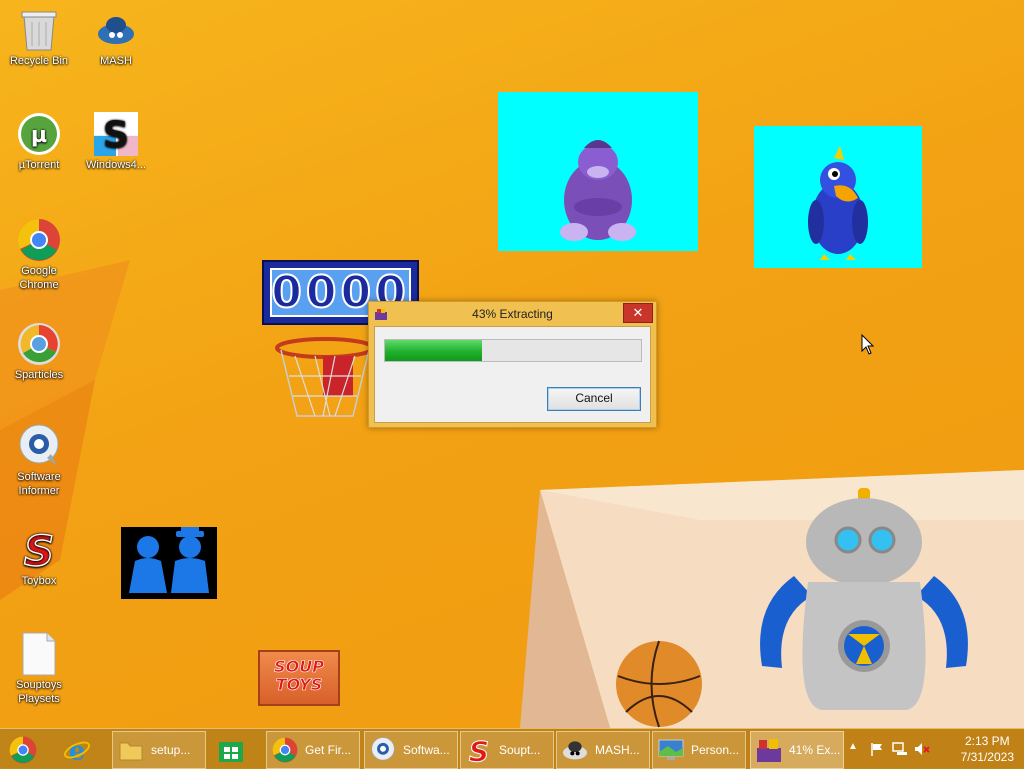  I want to click on gorilla-toy, so click(598, 171).